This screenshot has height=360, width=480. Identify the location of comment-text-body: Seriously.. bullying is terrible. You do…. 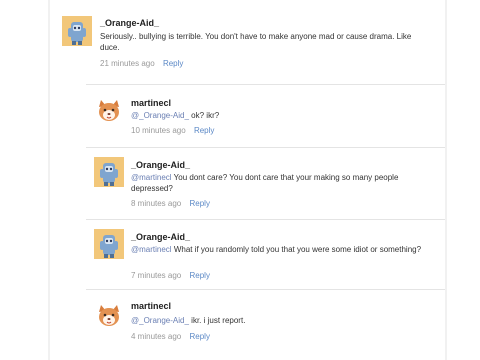
(256, 42).